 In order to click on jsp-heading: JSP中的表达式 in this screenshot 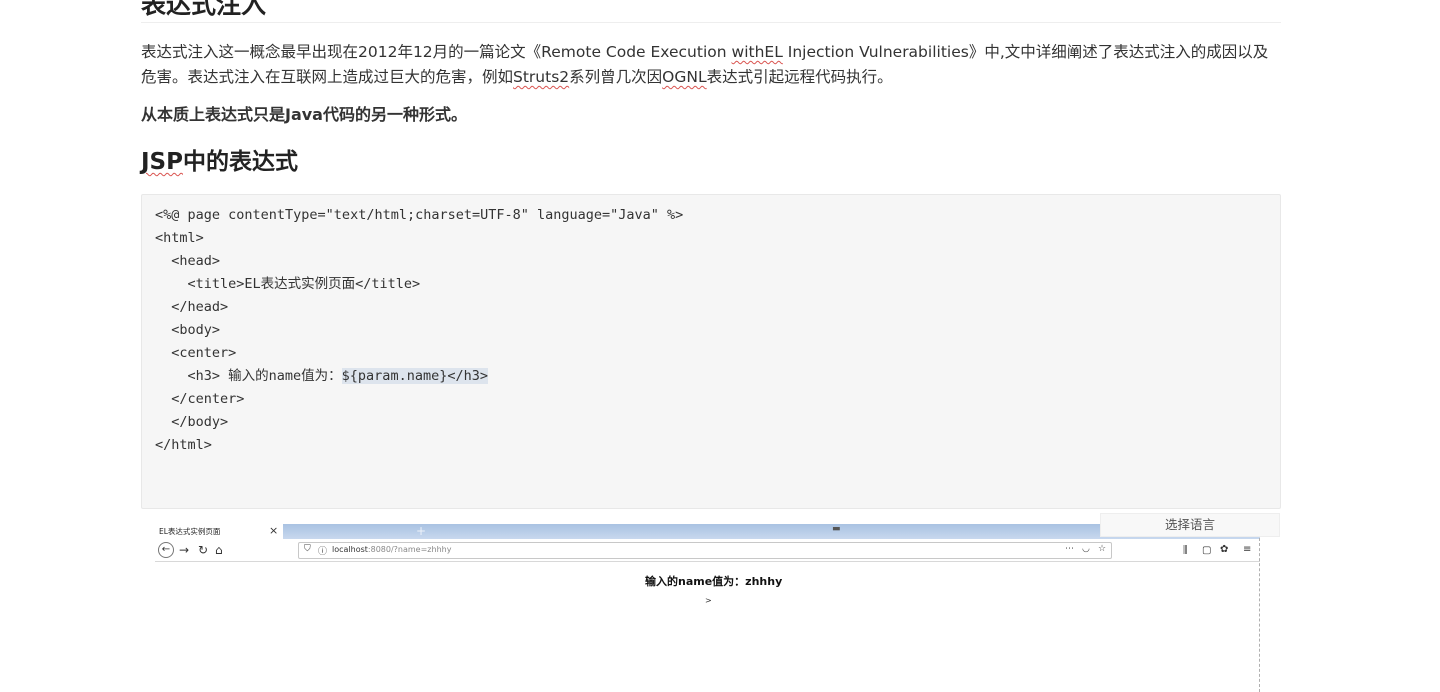, I will do `click(219, 162)`.